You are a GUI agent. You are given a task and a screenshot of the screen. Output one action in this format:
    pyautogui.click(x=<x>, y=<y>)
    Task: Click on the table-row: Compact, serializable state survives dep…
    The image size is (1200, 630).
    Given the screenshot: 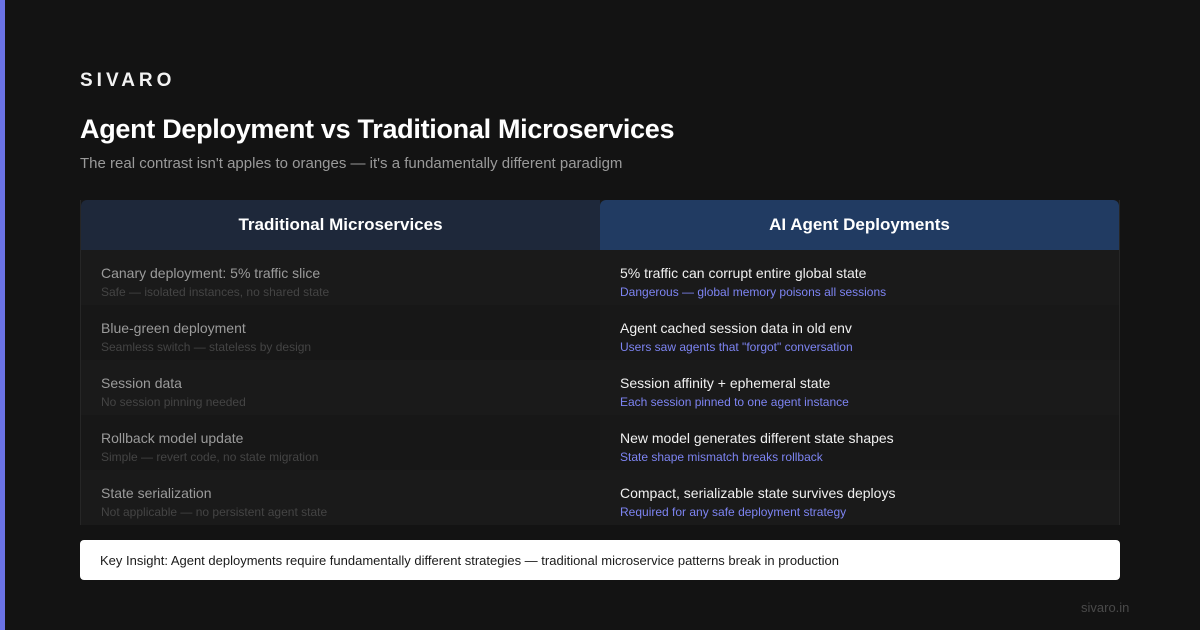 What is the action you would take?
    pyautogui.click(x=859, y=497)
    